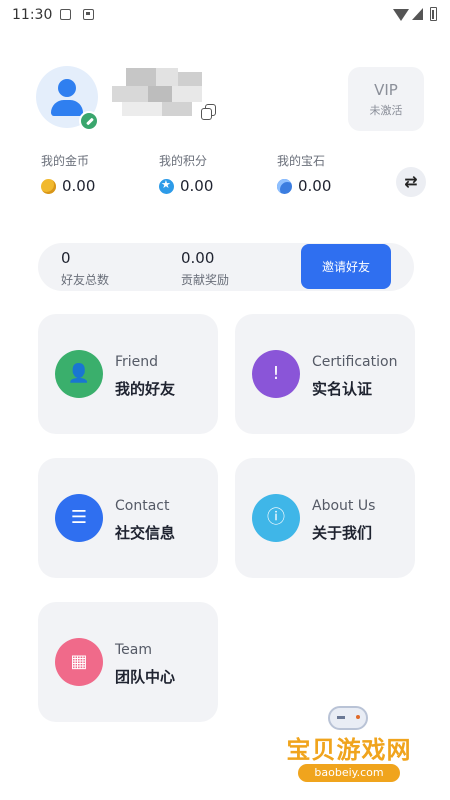 The image size is (450, 800). Describe the element at coordinates (346, 266) in the screenshot. I see `invite-friends-button: 邀请好友` at that location.